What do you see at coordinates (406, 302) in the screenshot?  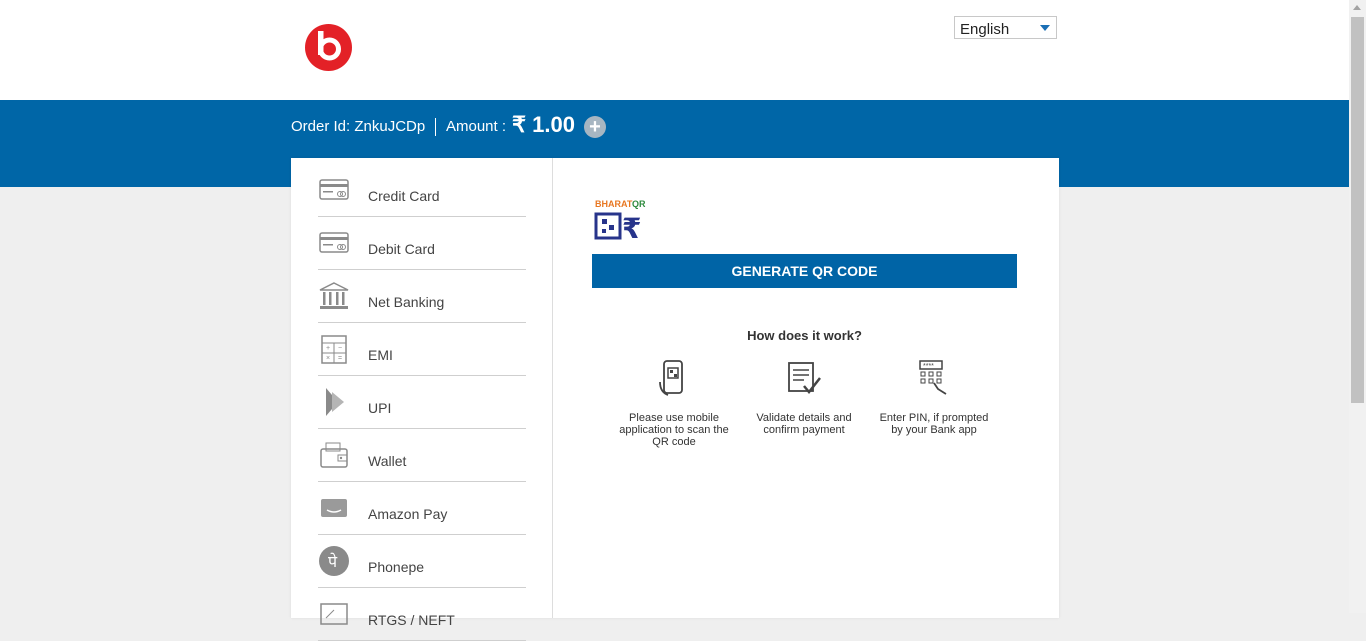 I see `payment-method-label: Net Banking` at bounding box center [406, 302].